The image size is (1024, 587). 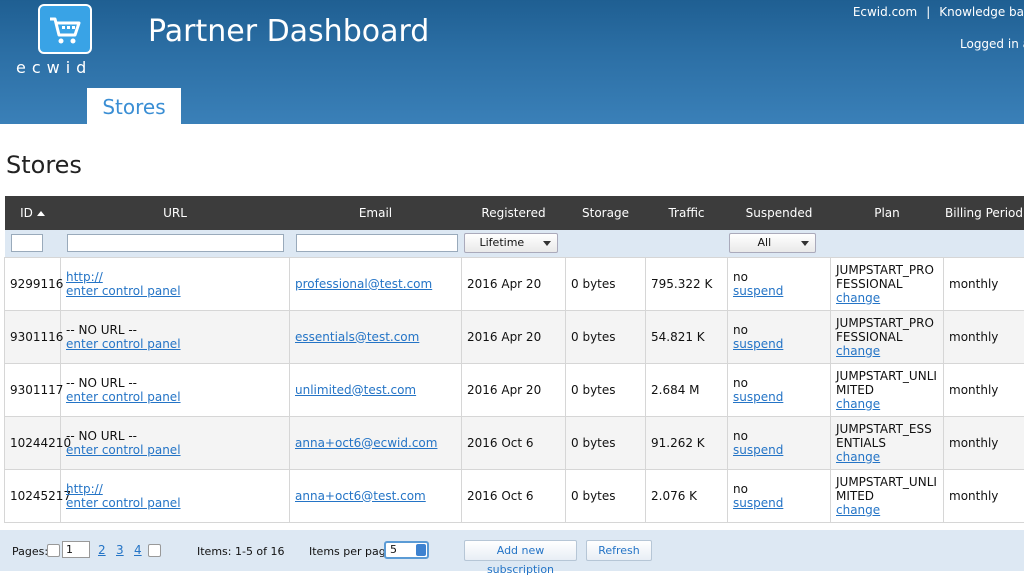 I want to click on plan-name: JUMPSTART_PROFESSIONAL, so click(x=885, y=276).